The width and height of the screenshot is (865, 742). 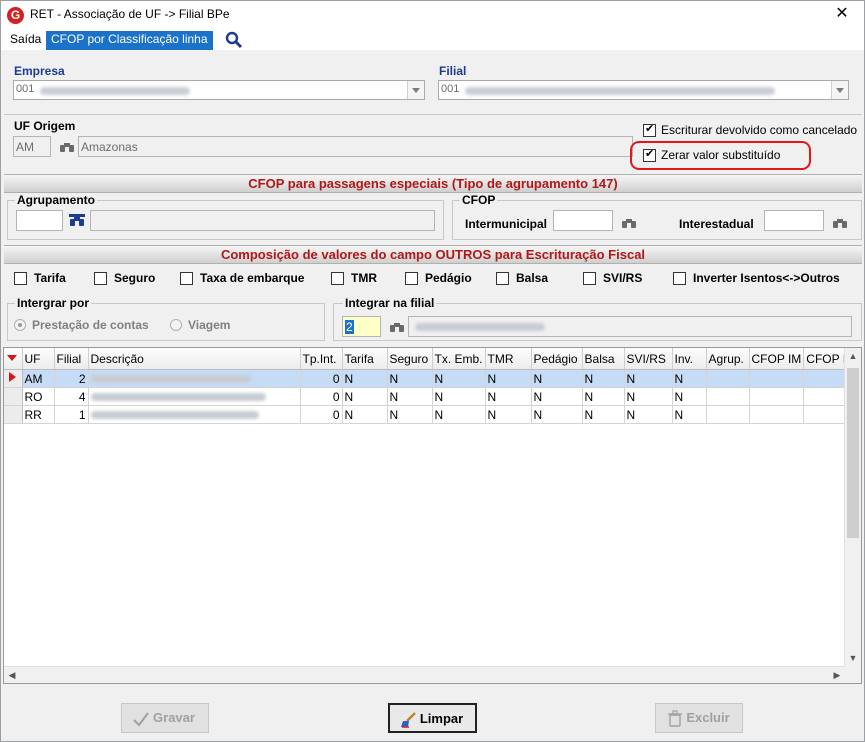 I want to click on col-txemb: Tx. Emb., so click(x=459, y=359).